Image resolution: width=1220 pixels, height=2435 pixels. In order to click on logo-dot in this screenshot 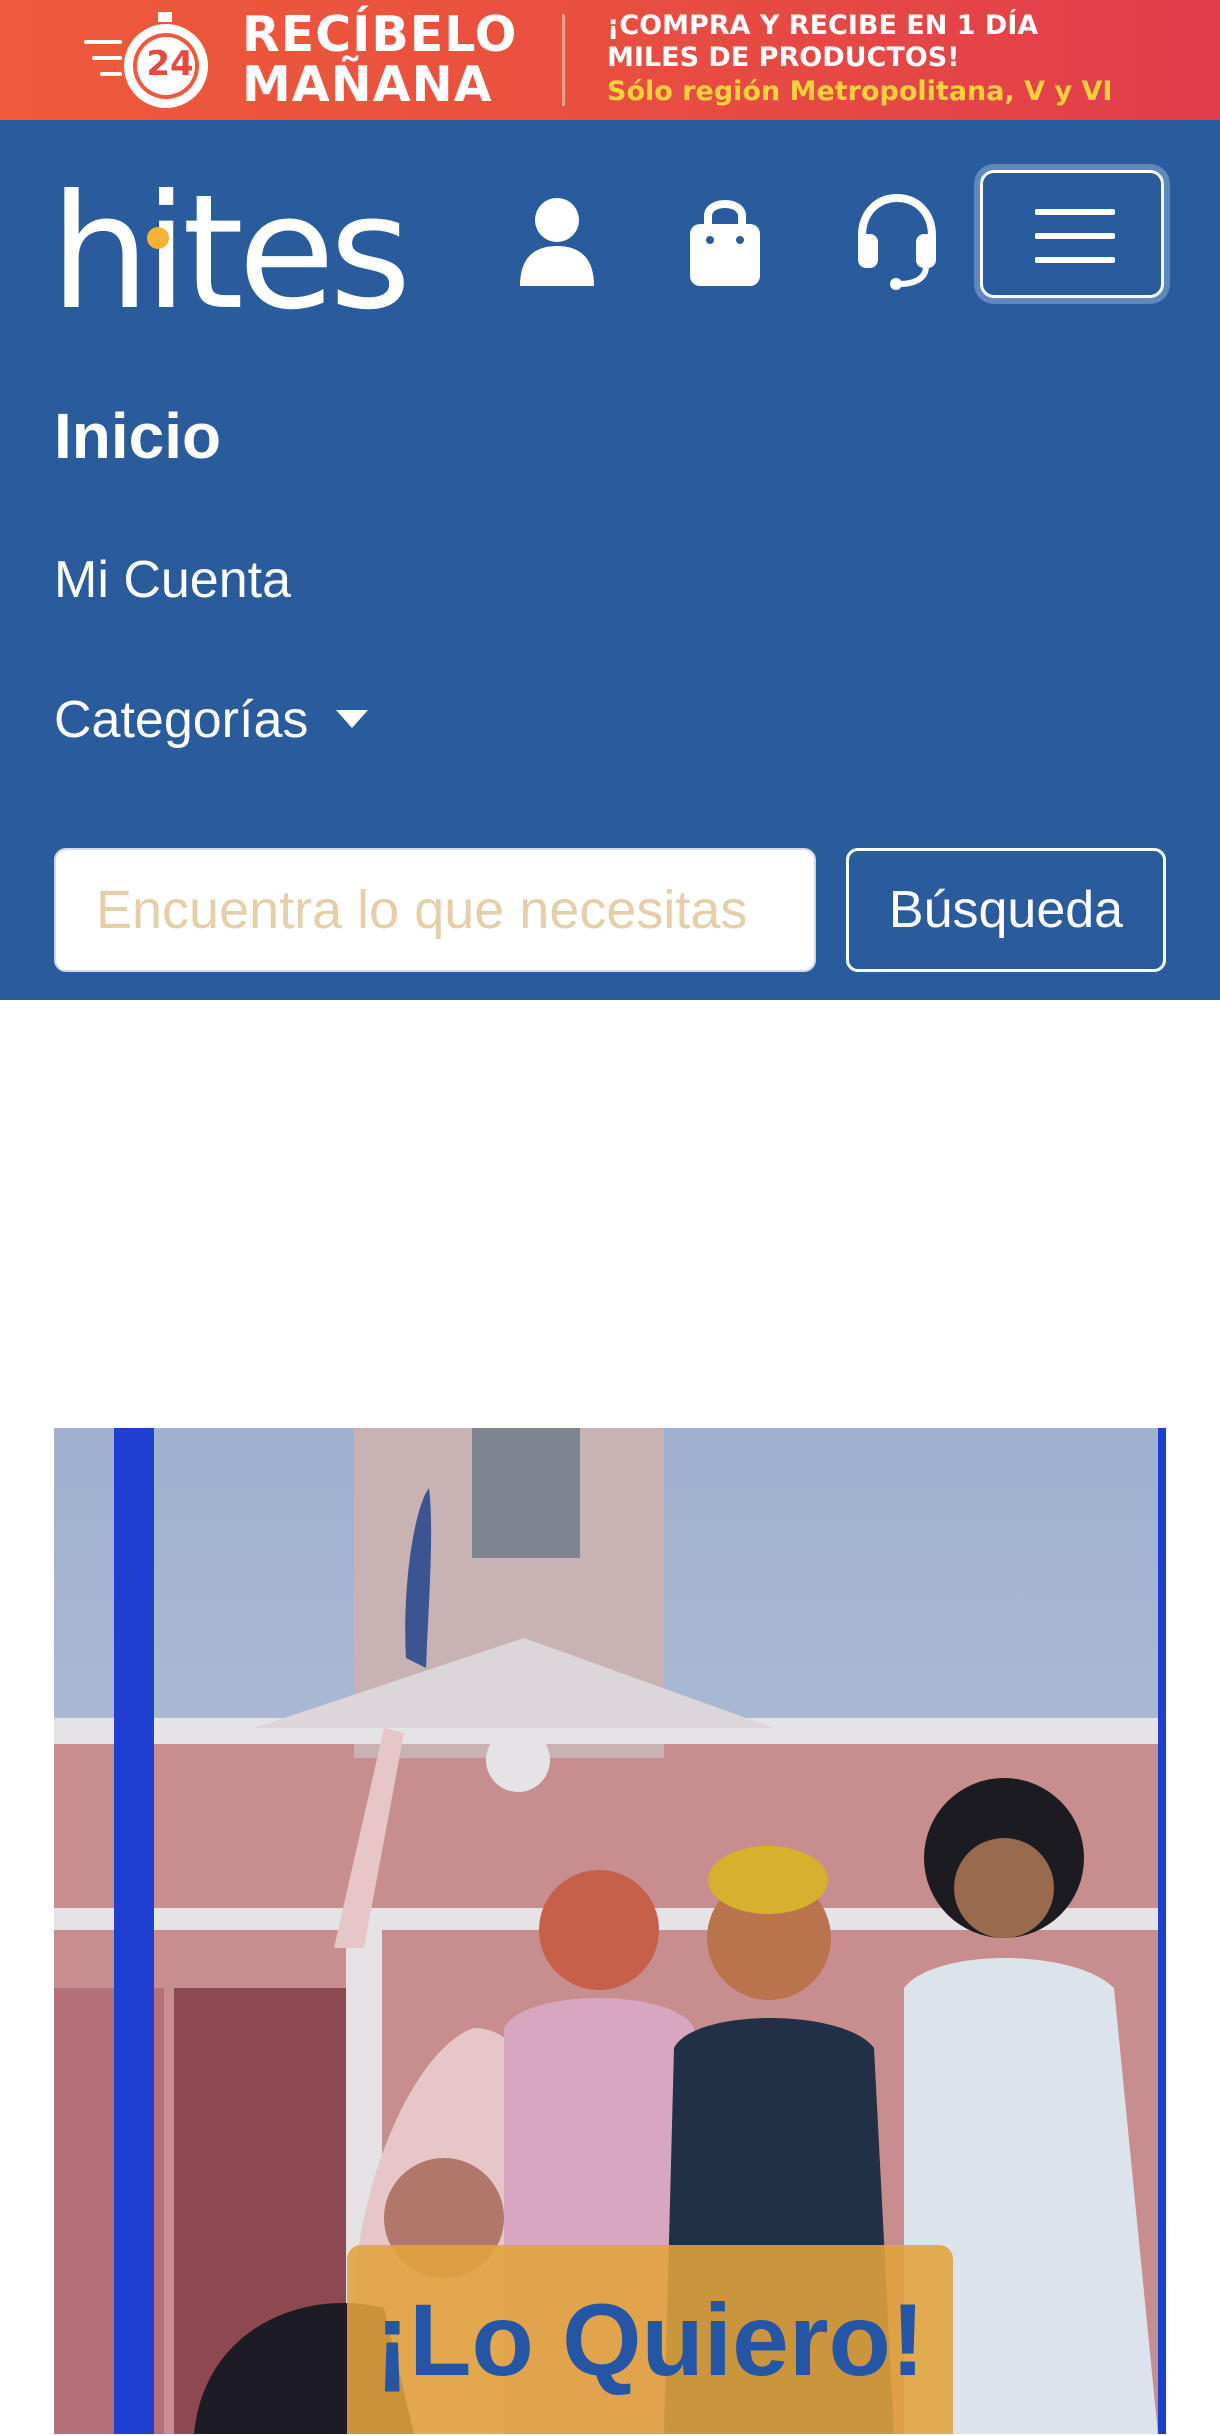, I will do `click(158, 238)`.